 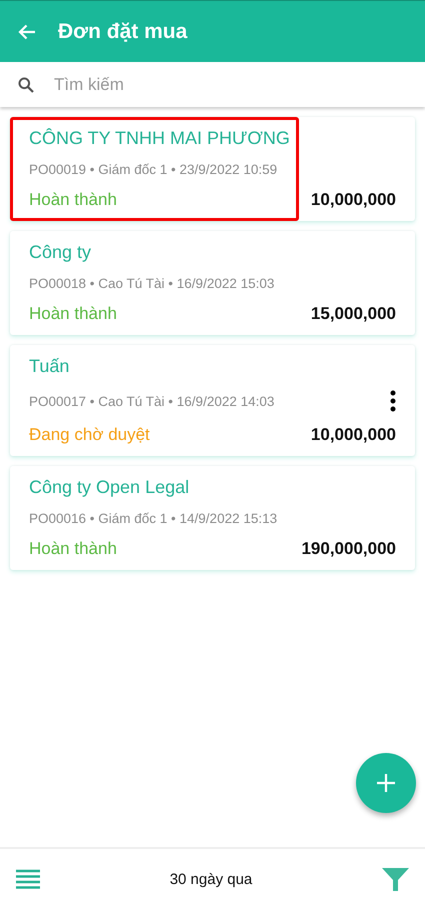 I want to click on order-card: CÔNG TY TNHH MAI PHƯƠNG PO00019 • Giám đốc 1 • 23/9/2022 10:59 Hoàn thành 10,000,000, so click(x=212, y=169).